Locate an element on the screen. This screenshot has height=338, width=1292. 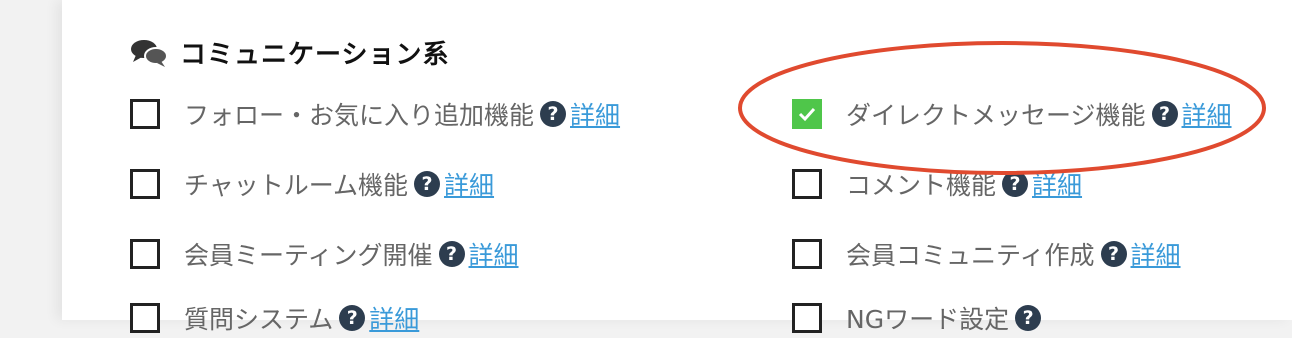
option-comment: コメント機能 ? 詳細 is located at coordinates (937, 184).